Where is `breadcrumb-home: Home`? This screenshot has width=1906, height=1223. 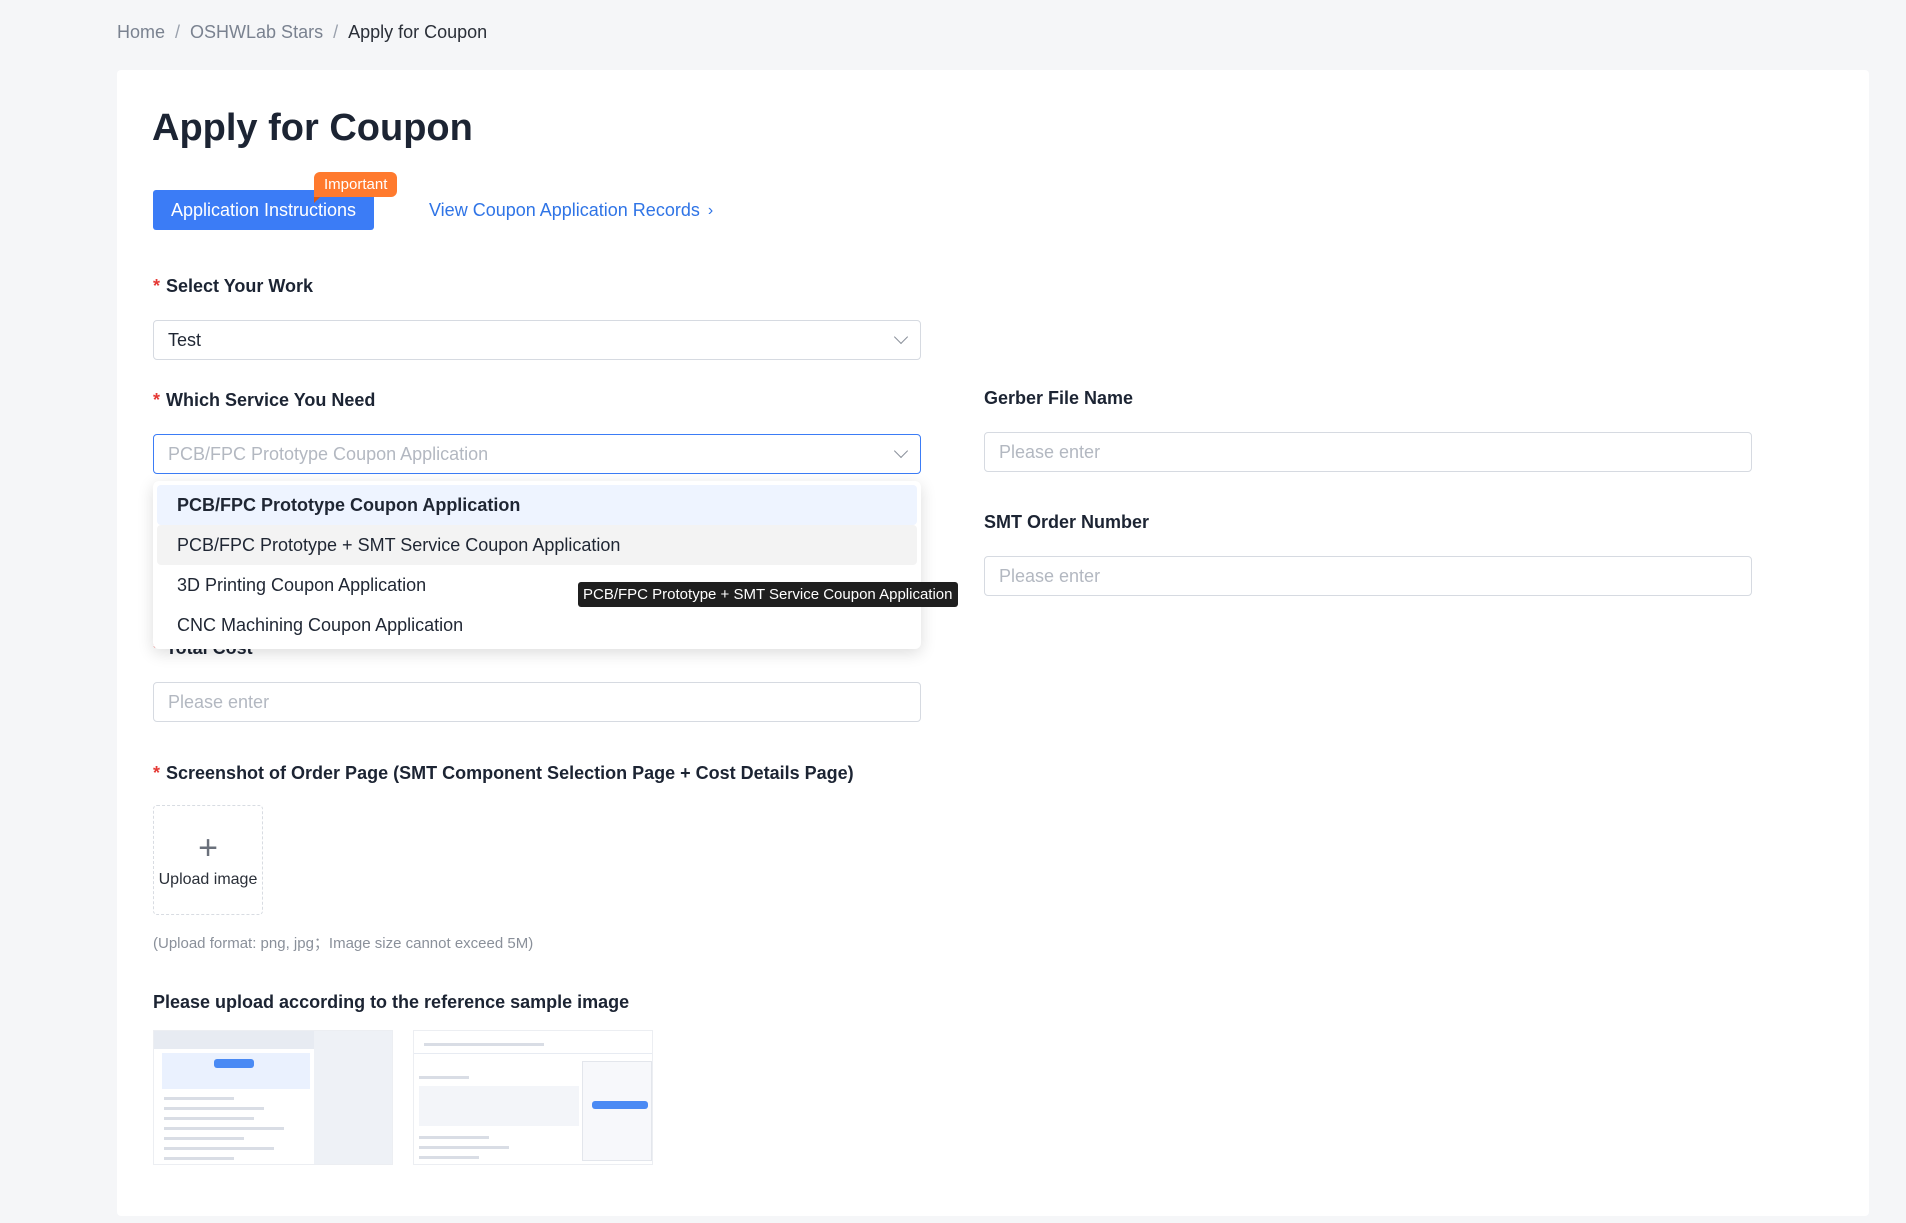
breadcrumb-home: Home is located at coordinates (141, 32).